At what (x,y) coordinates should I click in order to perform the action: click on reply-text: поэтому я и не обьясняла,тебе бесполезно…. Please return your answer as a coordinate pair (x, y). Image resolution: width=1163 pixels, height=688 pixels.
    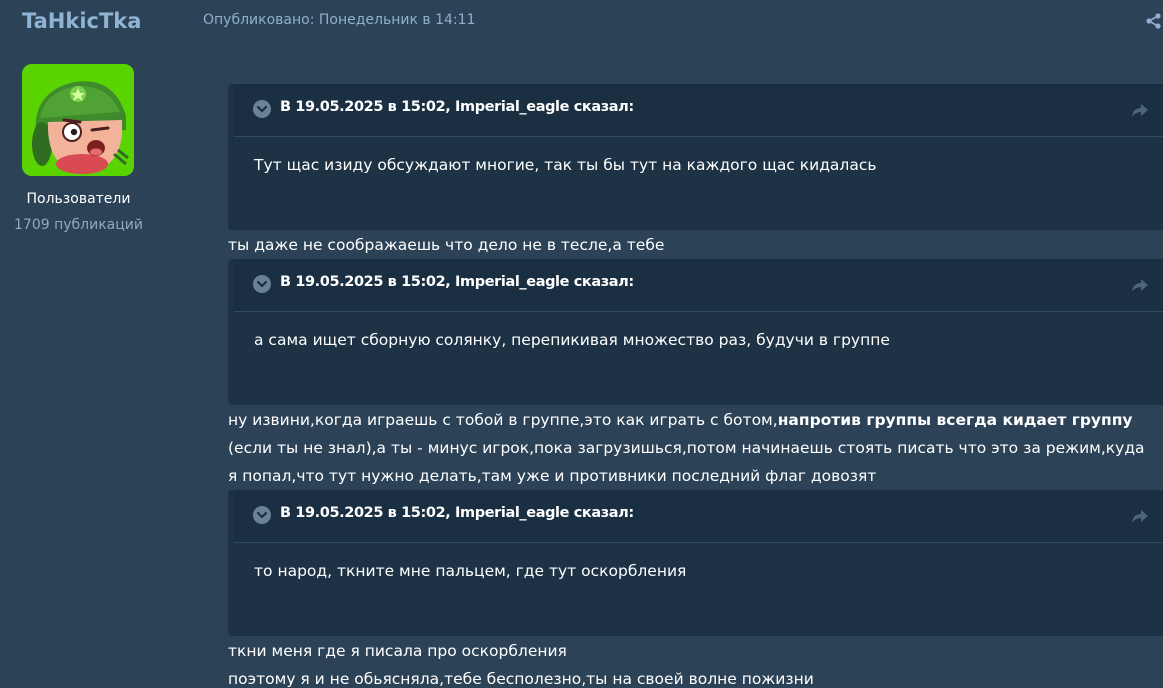
    Looking at the image, I should click on (521, 679).